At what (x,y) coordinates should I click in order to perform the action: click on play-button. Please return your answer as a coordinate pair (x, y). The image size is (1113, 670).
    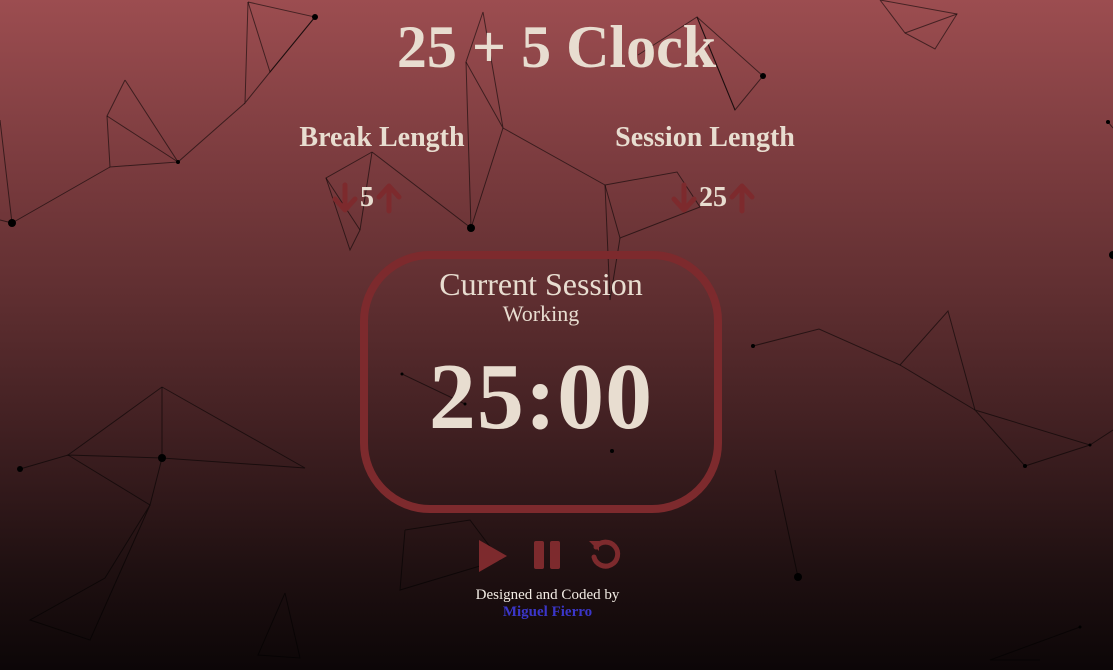
    Looking at the image, I should click on (492, 555).